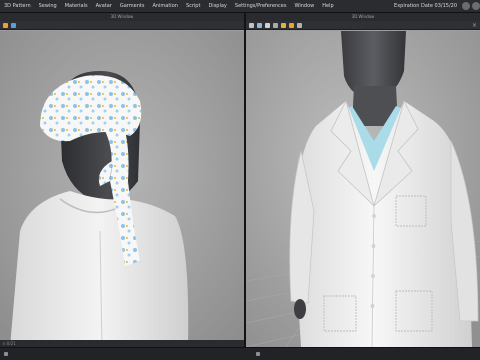 The height and width of the screenshot is (360, 480). What do you see at coordinates (13, 25) in the screenshot?
I see `garment-display-icon` at bounding box center [13, 25].